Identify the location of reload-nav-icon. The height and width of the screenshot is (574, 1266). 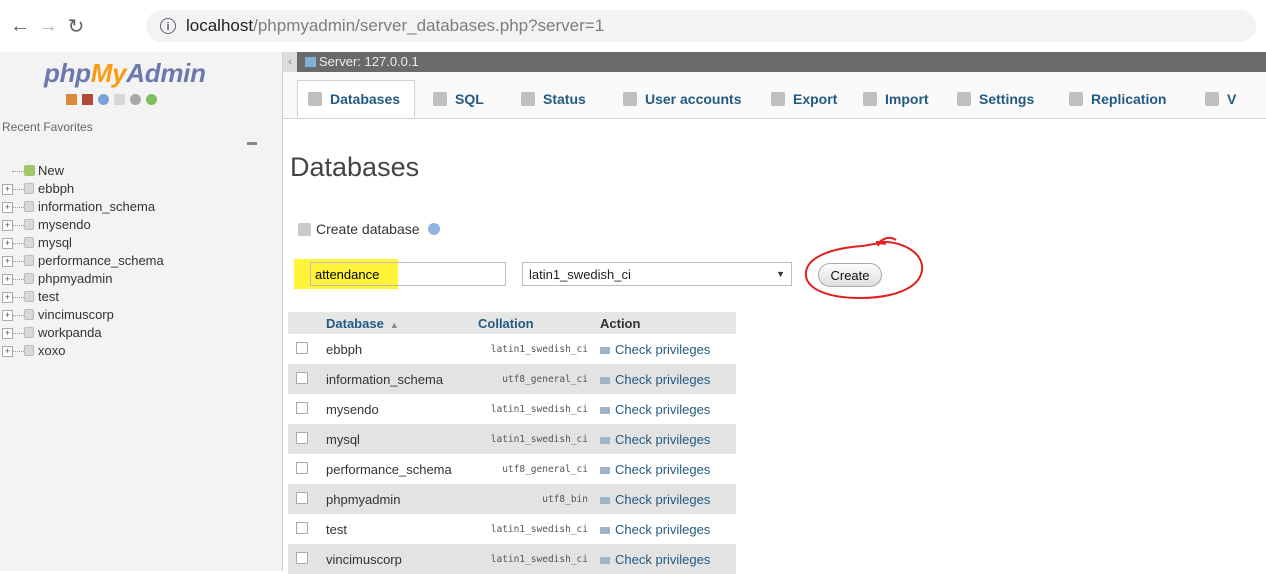
(151, 99).